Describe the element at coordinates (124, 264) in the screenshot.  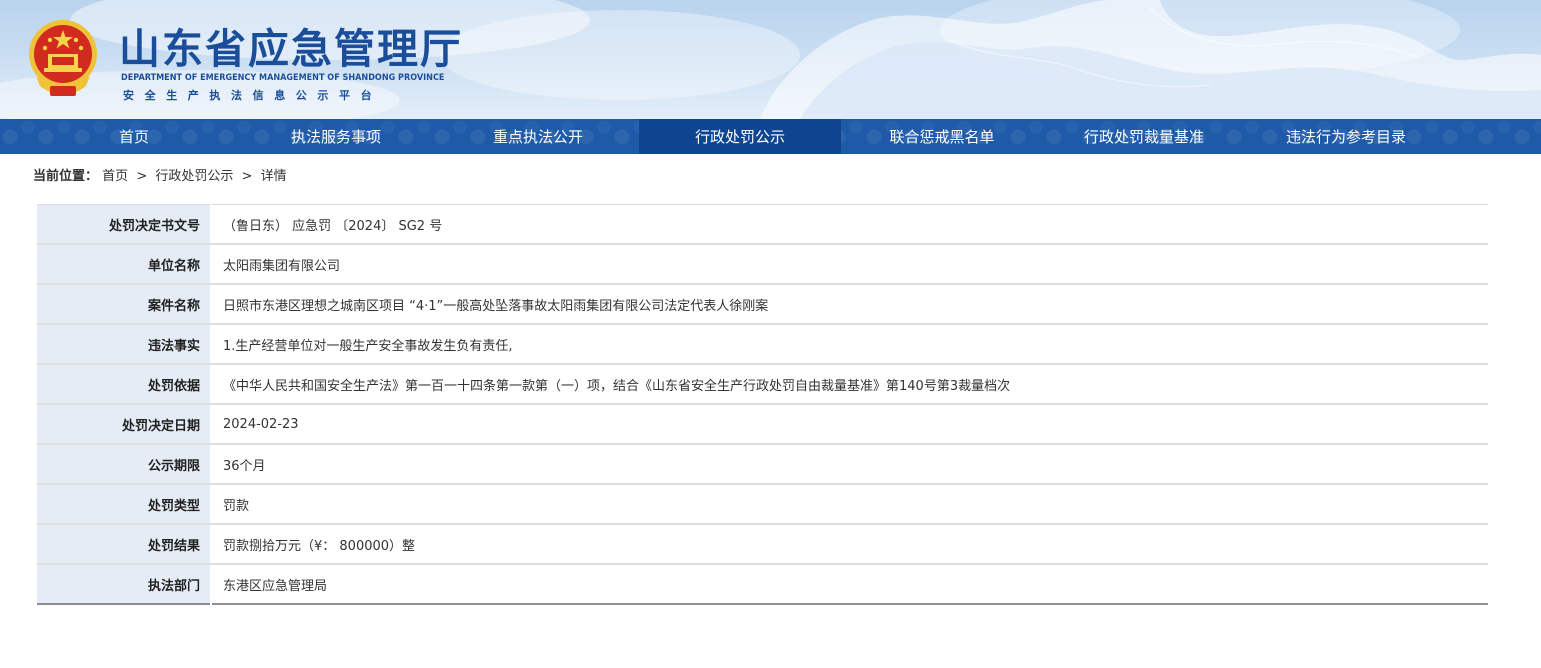
I see `field-label: 单位名称` at that location.